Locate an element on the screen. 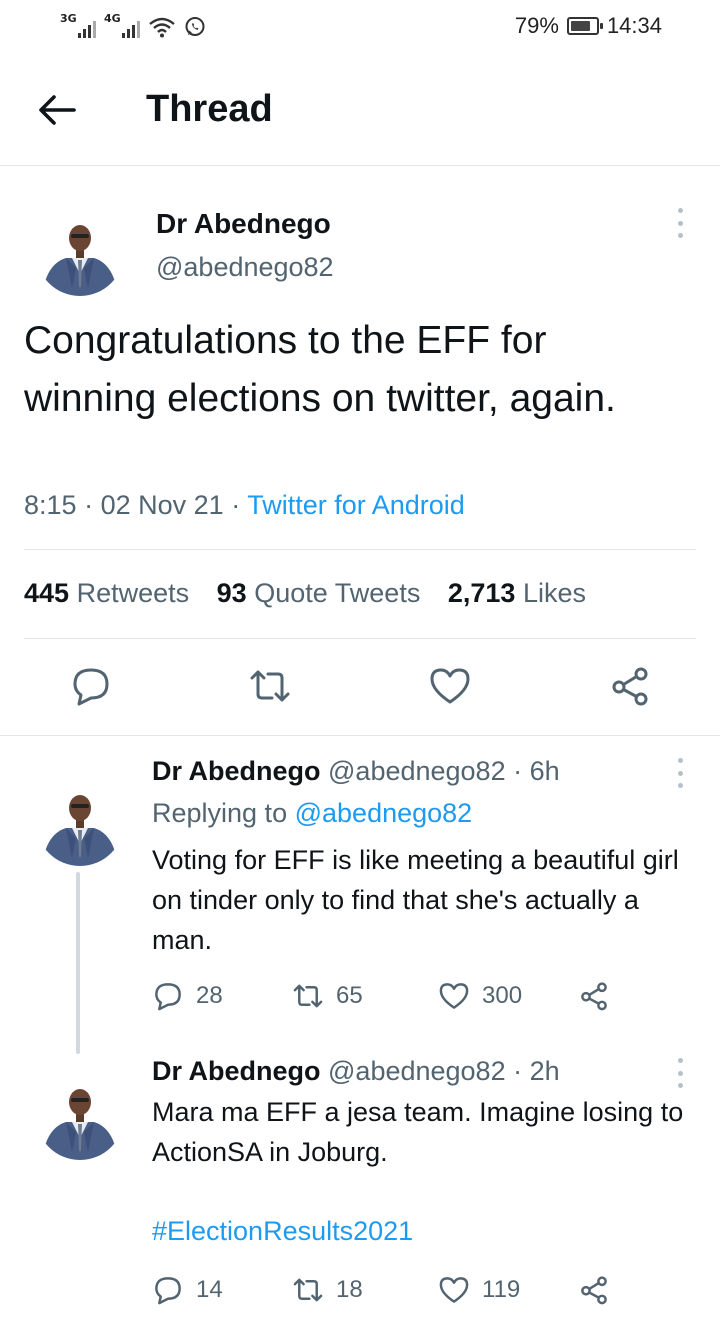 This screenshot has height=1336, width=720. status-icons-right: 79% 14:34 is located at coordinates (588, 26).